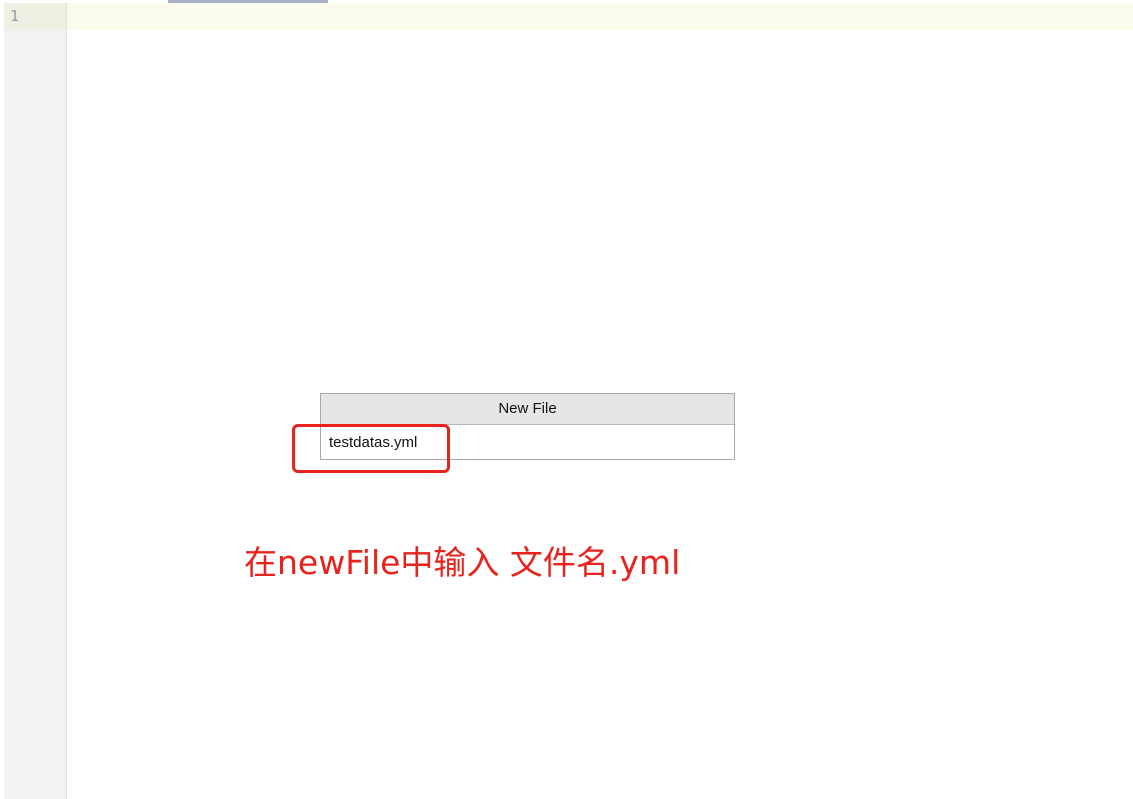 The height and width of the screenshot is (799, 1133). Describe the element at coordinates (527, 409) in the screenshot. I see `dialog-title: New File` at that location.